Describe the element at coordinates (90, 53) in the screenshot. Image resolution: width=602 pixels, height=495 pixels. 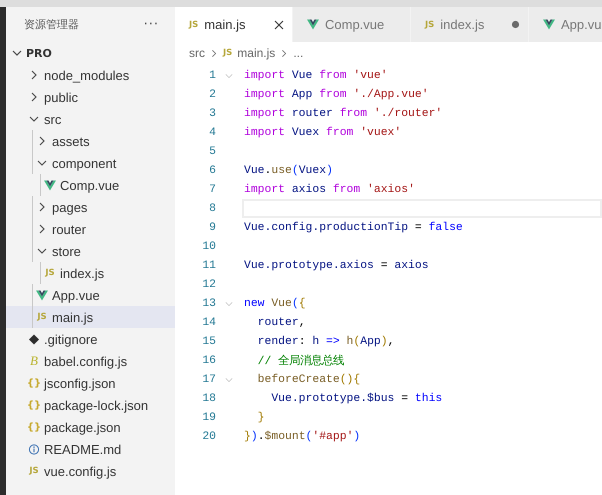
I see `project-header: PRO` at that location.